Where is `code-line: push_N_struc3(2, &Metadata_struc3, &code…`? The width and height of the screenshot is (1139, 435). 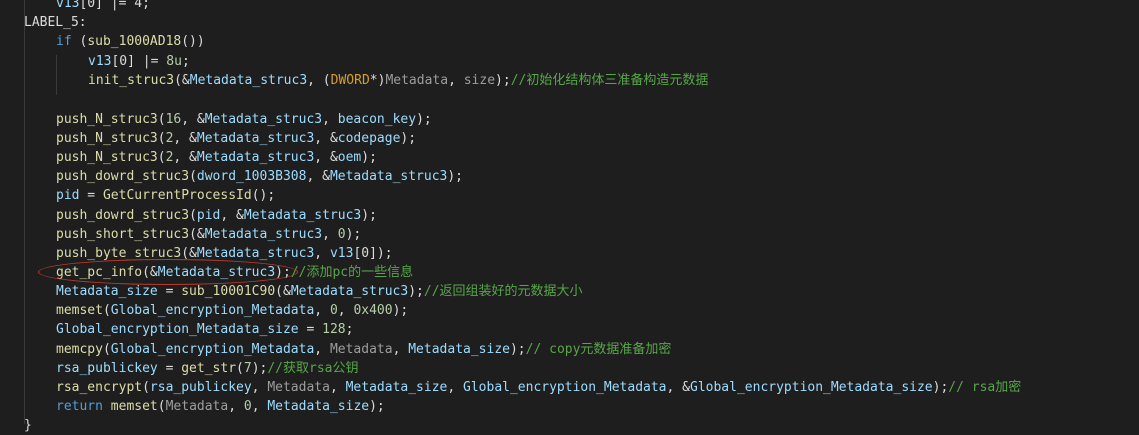 code-line: push_N_struc3(2, &Metadata_struc3, &code… is located at coordinates (220, 138).